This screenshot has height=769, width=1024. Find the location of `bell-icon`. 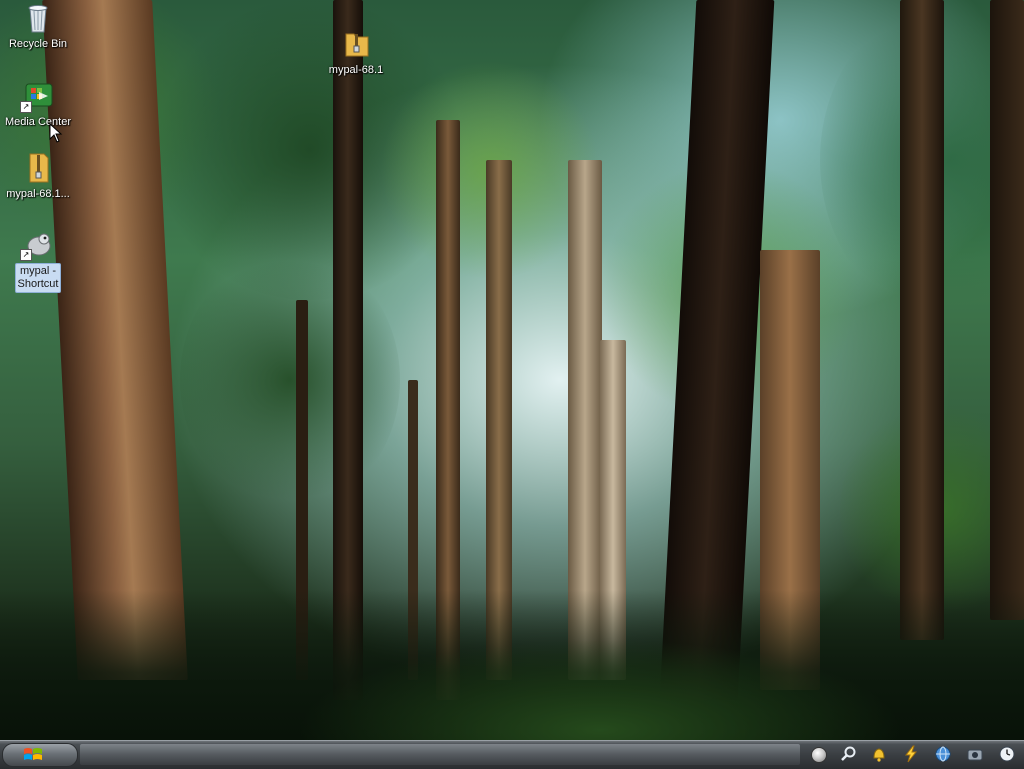

bell-icon is located at coordinates (879, 754).